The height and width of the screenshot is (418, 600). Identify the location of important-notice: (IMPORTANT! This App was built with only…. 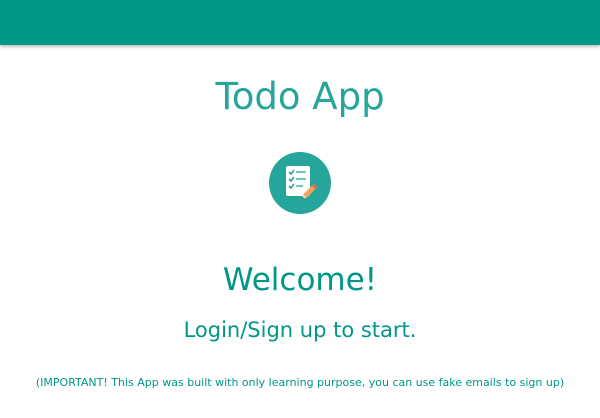
(300, 382).